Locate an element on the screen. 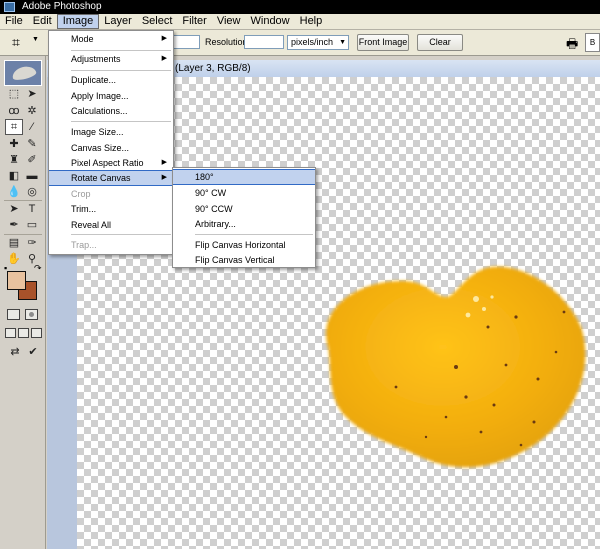 The height and width of the screenshot is (549, 600). menu-item-mode: Mode ▶ is located at coordinates (111, 39).